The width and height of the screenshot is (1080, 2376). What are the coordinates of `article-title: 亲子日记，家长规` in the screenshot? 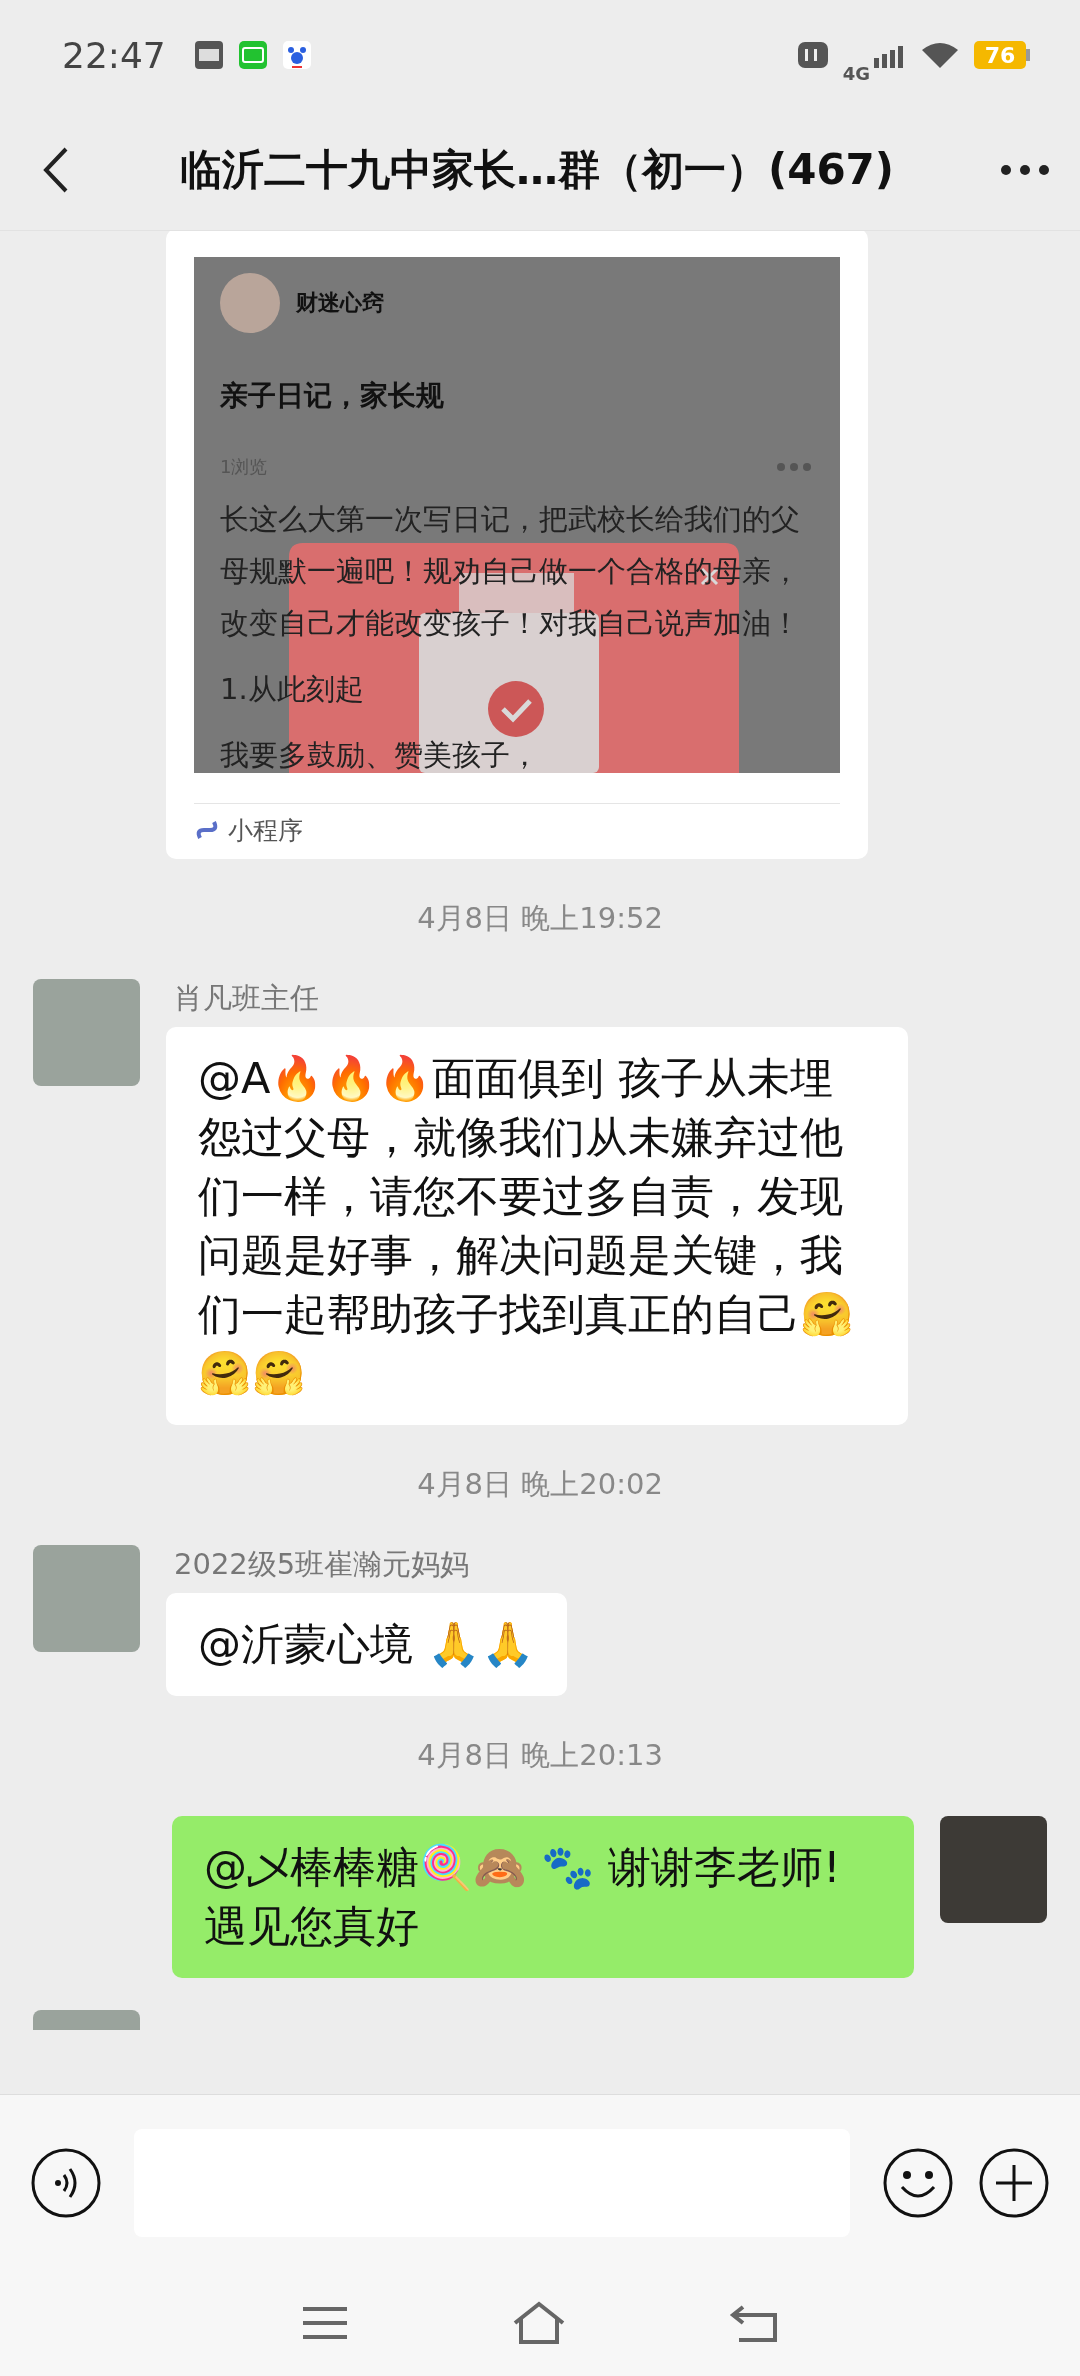 It's located at (332, 396).